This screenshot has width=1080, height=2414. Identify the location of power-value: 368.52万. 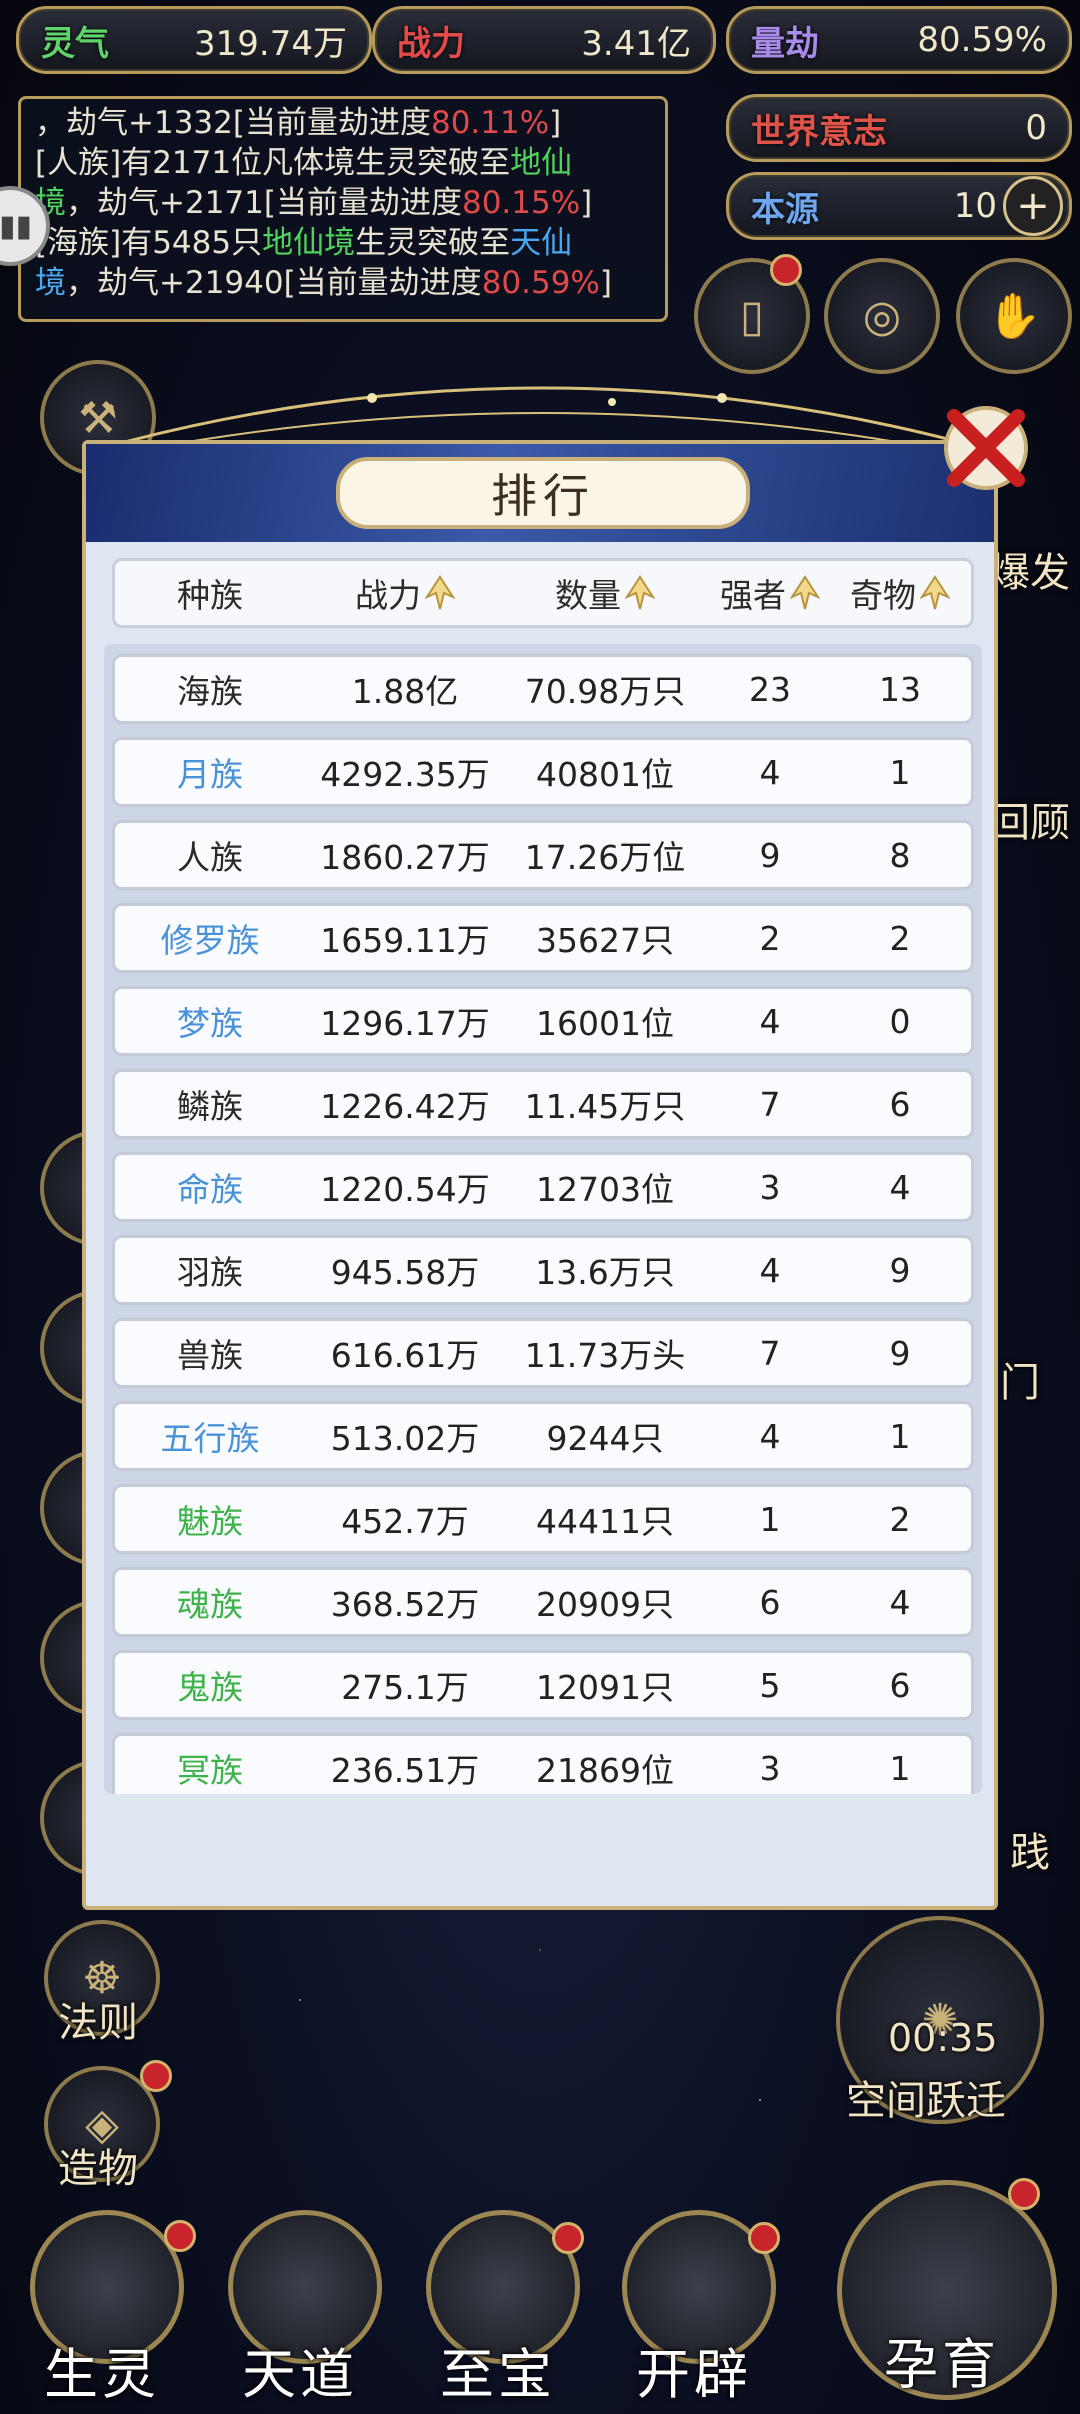
(405, 1604).